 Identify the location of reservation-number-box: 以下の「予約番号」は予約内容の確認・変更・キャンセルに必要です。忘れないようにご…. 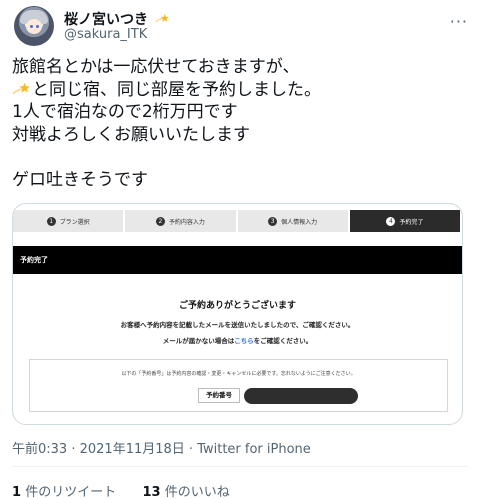
(238, 385).